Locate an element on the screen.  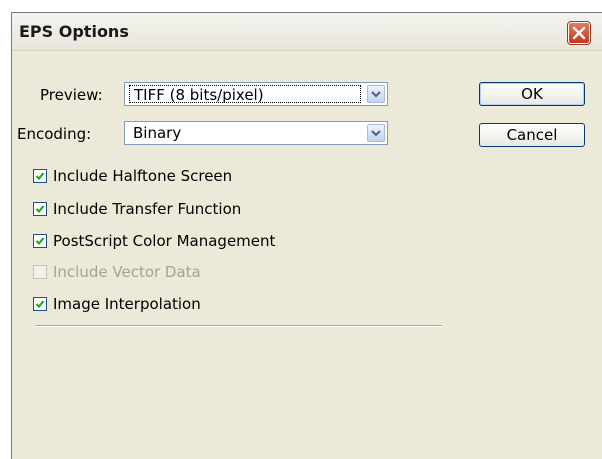
include-transfer-function-label: Include Transfer Function is located at coordinates (147, 209).